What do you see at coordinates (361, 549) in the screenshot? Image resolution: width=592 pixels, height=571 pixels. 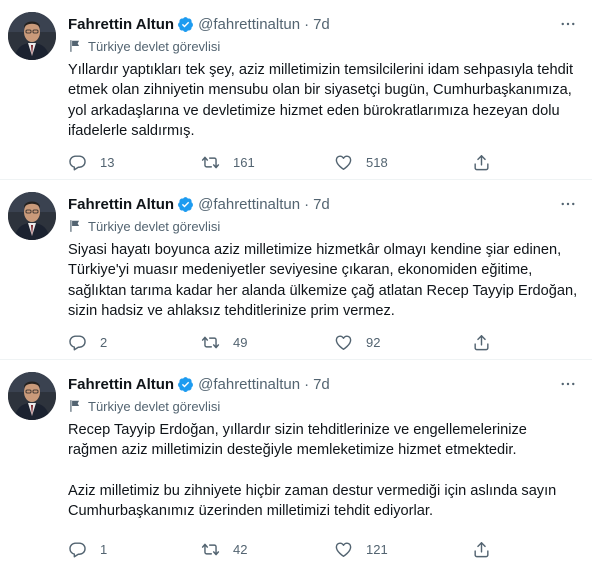 I see `like-button: 121` at bounding box center [361, 549].